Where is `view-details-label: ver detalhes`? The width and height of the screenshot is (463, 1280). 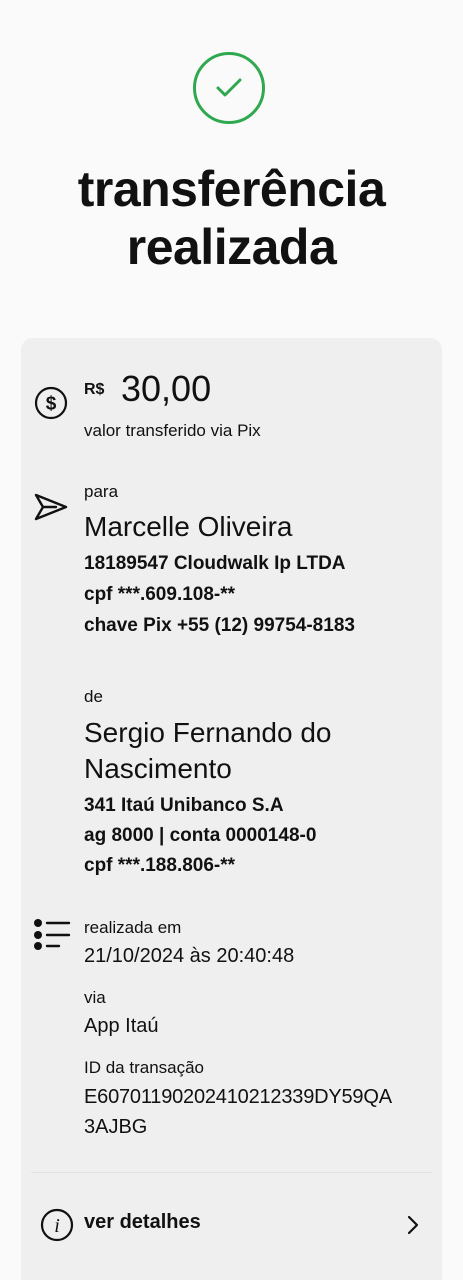
view-details-label: ver detalhes is located at coordinates (142, 1222).